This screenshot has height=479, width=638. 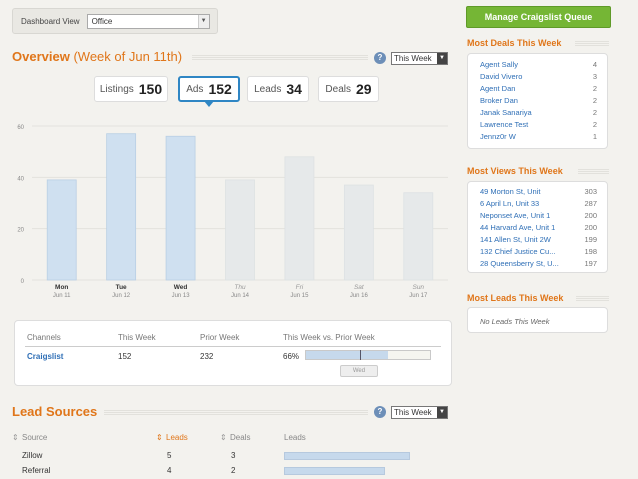 I want to click on y-tick-label: 20, so click(x=20, y=231).